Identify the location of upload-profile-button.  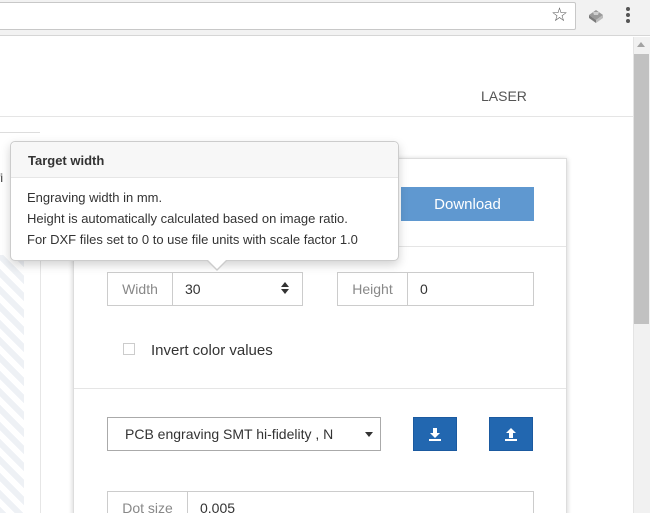
(511, 434).